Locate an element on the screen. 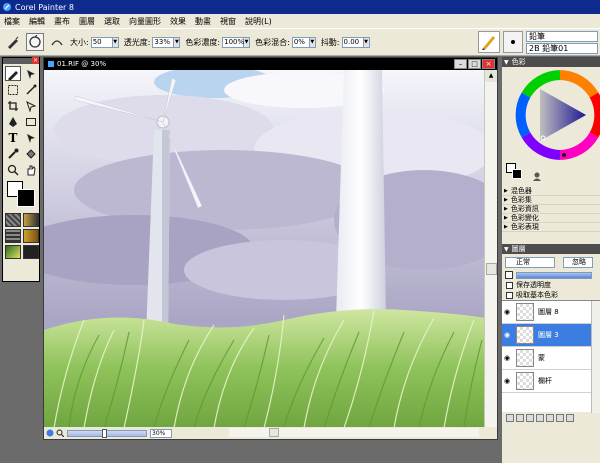 Image resolution: width=600 pixels, height=463 pixels. horizontal-scroll-thumb is located at coordinates (274, 432).